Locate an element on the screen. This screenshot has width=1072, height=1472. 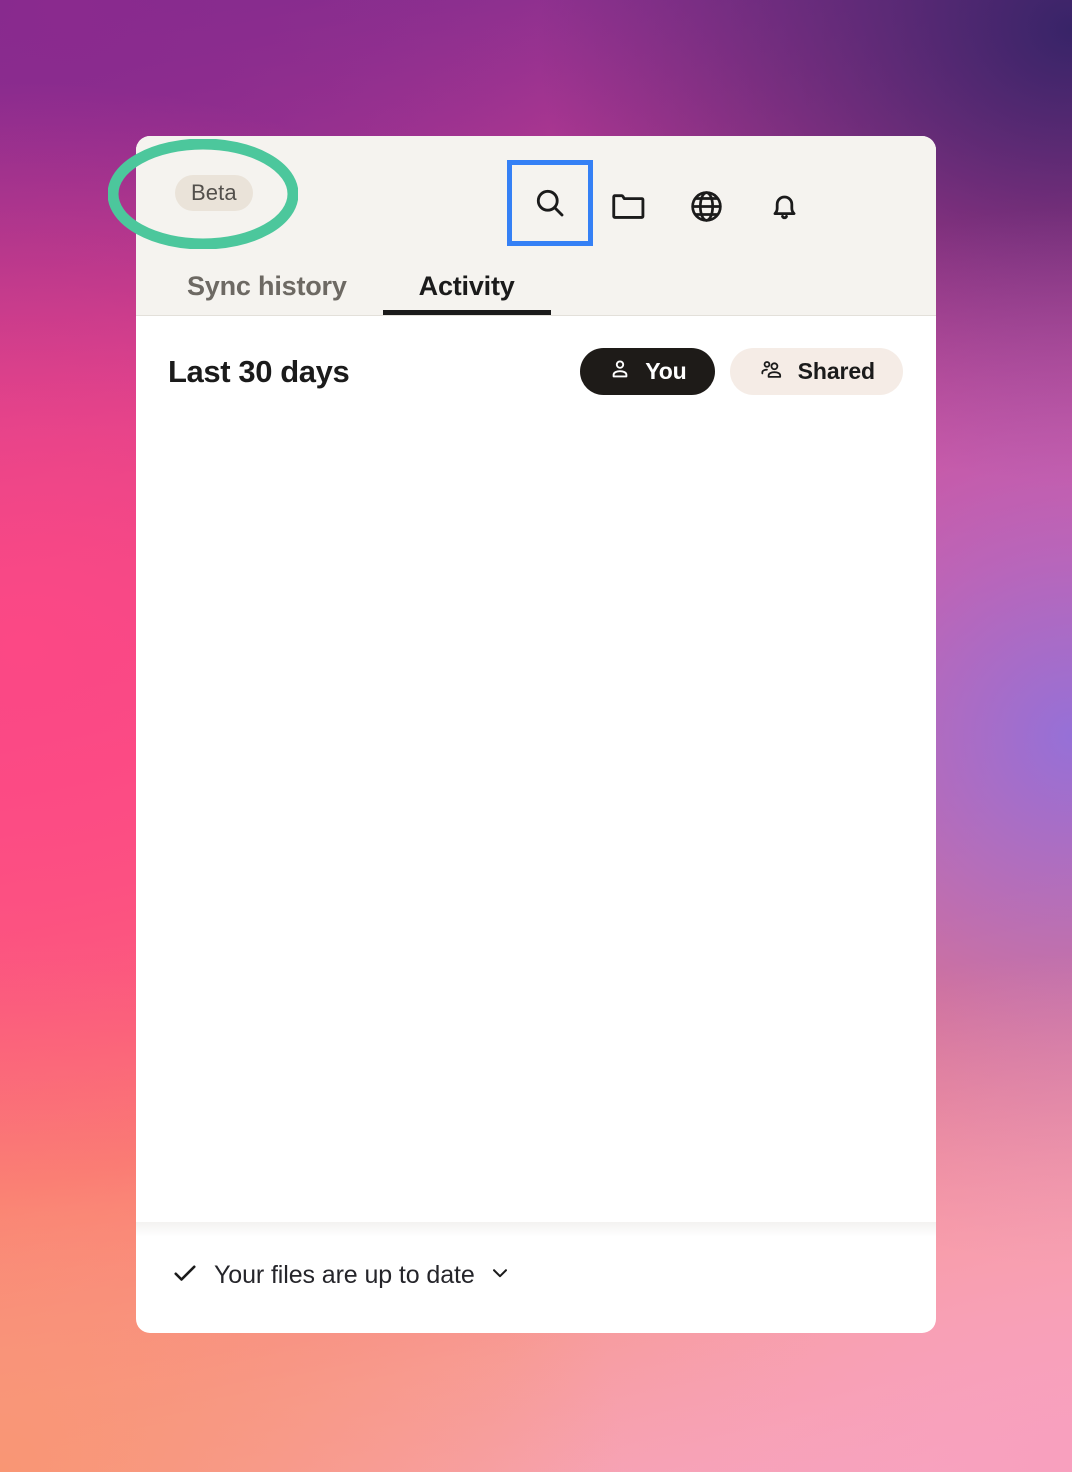
search-icon-button is located at coordinates (550, 203).